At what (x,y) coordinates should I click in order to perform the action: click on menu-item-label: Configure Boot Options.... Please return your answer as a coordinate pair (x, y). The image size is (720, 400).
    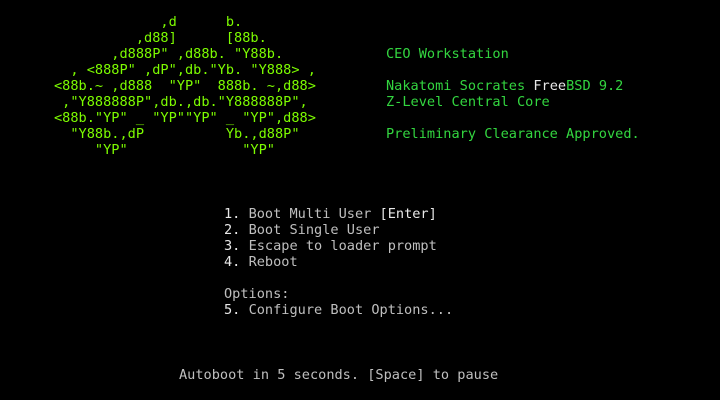
    Looking at the image, I should click on (351, 310).